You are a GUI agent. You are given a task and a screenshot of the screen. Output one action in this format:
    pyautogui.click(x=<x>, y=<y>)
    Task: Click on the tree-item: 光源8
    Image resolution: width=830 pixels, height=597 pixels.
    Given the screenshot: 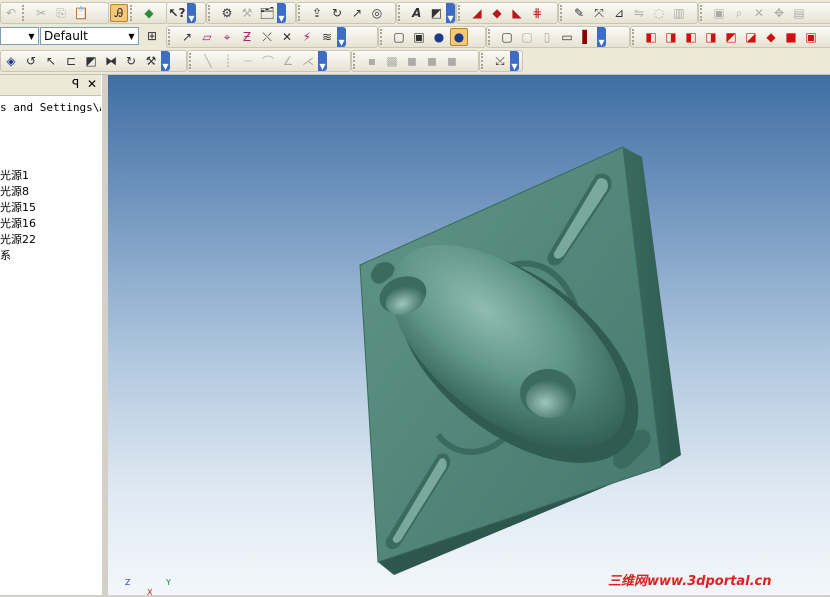 What is the action you would take?
    pyautogui.click(x=14, y=191)
    